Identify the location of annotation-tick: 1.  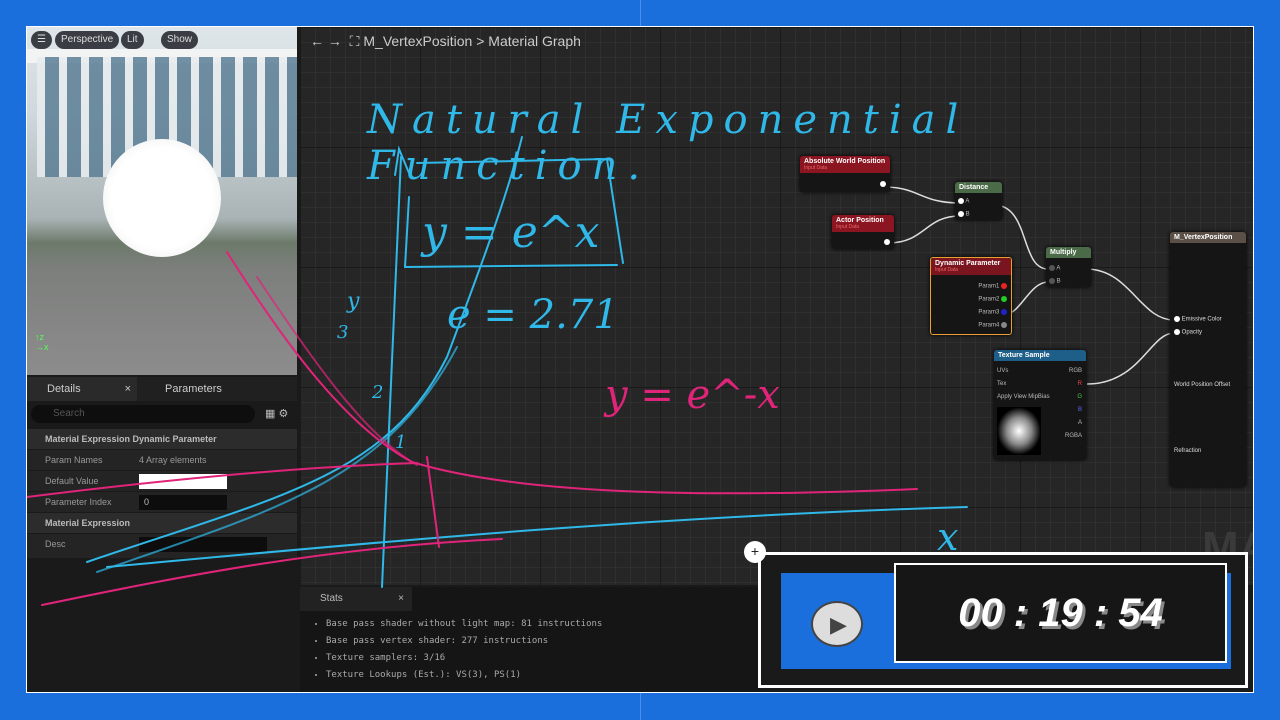
(401, 442).